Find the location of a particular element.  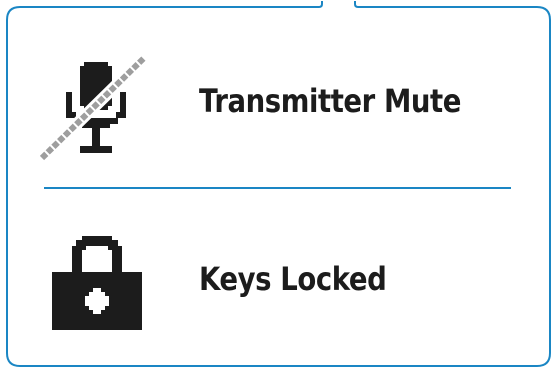

transmitter-mute-label: Transmitter Mute is located at coordinates (330, 101).